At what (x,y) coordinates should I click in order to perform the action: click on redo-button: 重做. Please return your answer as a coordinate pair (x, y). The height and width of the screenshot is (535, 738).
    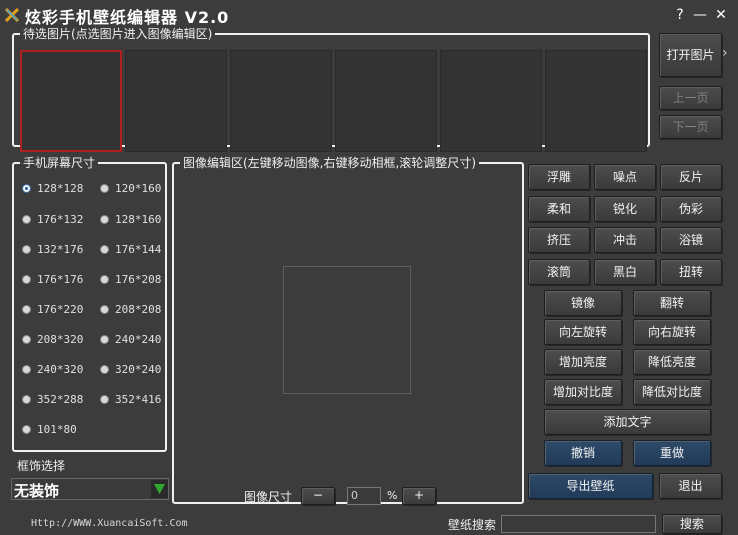
    Looking at the image, I should click on (672, 453).